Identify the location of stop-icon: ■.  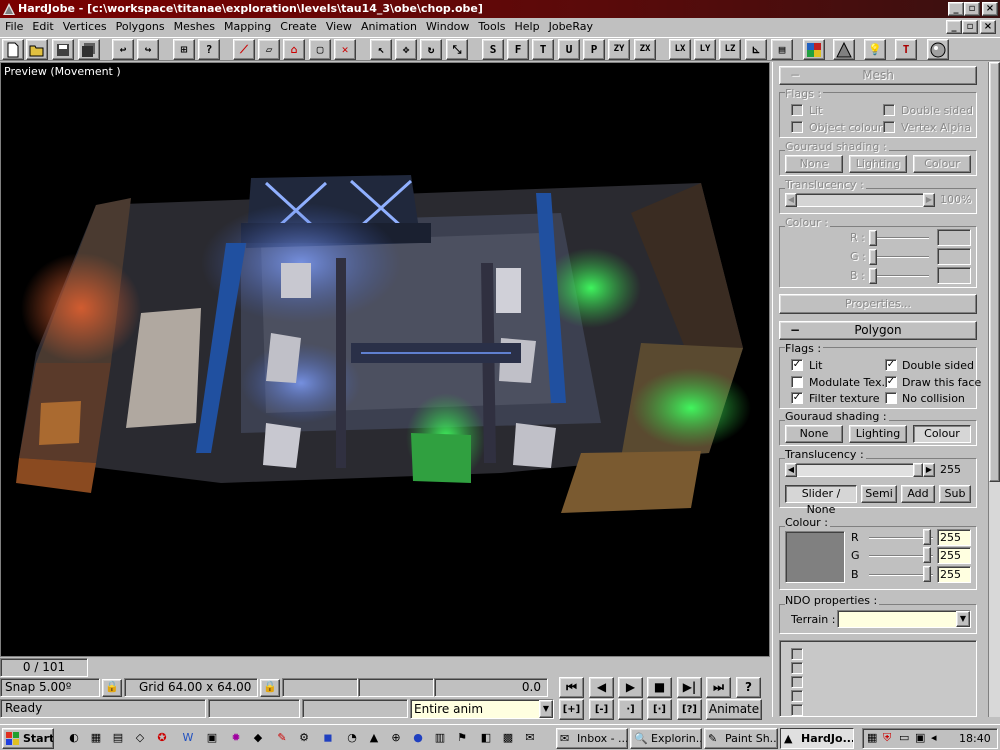
(659, 687).